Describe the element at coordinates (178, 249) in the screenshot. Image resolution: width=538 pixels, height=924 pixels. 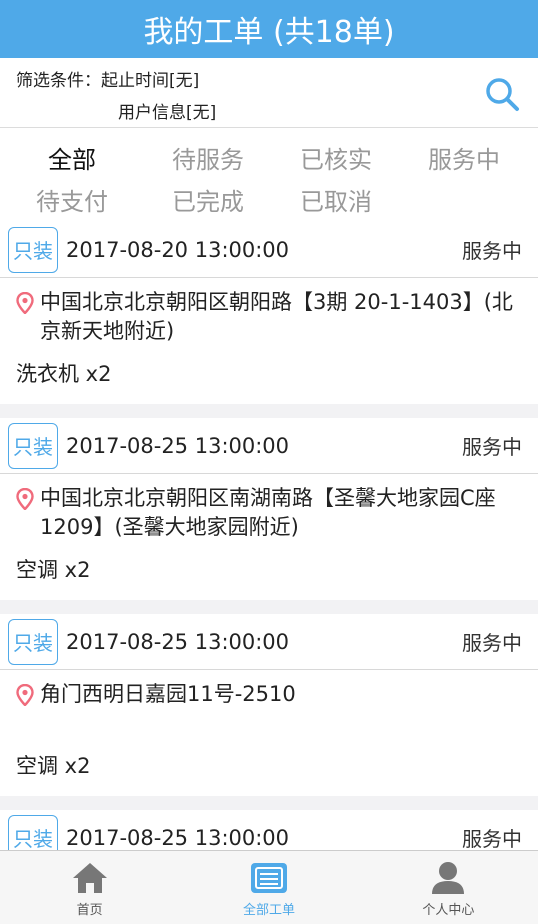
I see `order-time: 2017-08-20 13:00:00` at that location.